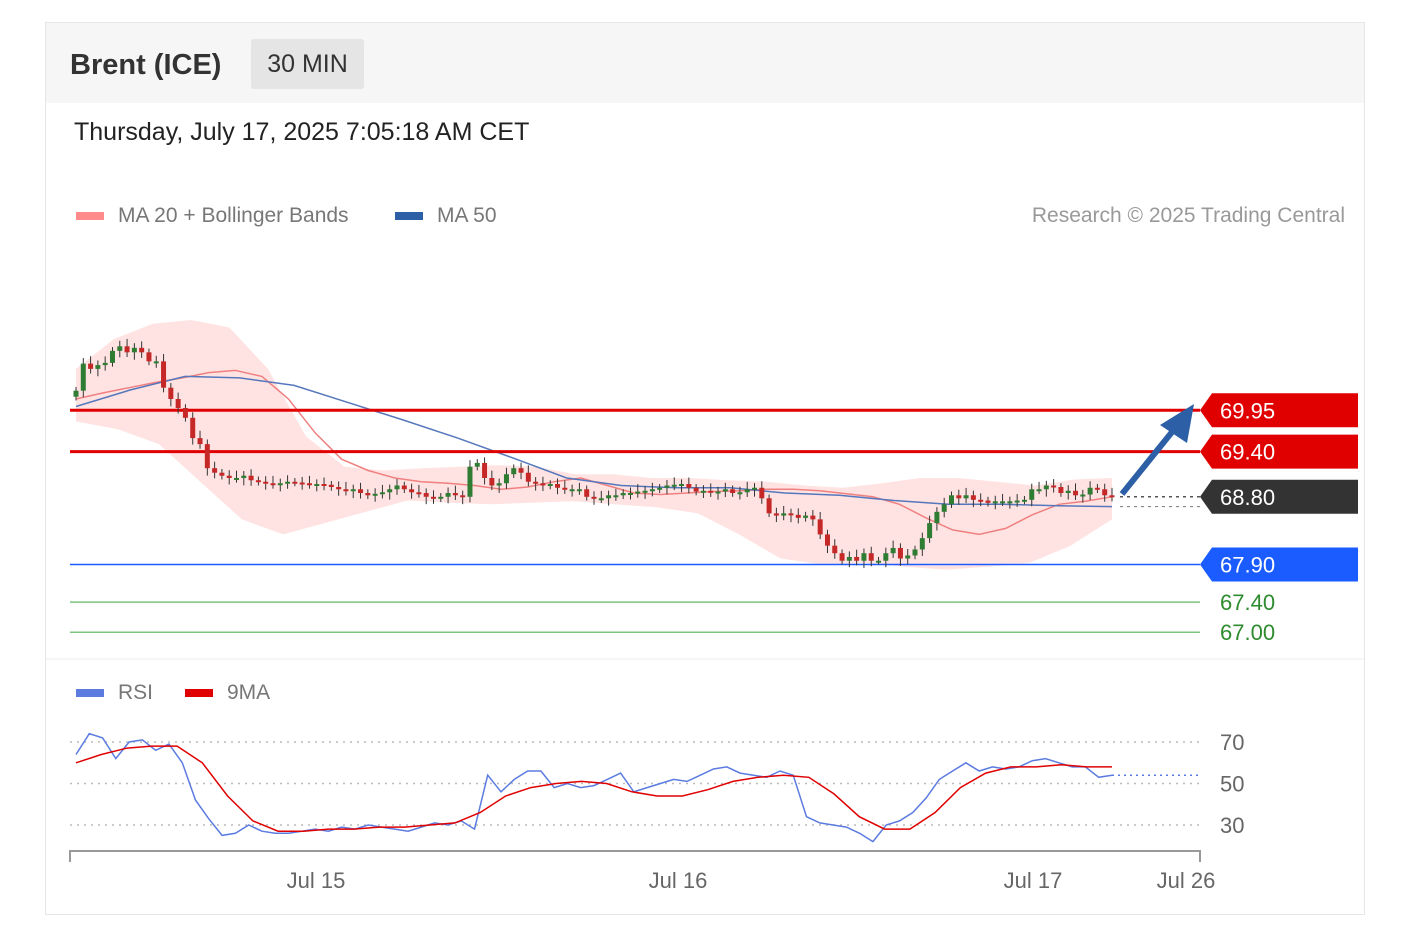 The height and width of the screenshot is (928, 1410). I want to click on ma50-legend-label: MA 50, so click(467, 215).